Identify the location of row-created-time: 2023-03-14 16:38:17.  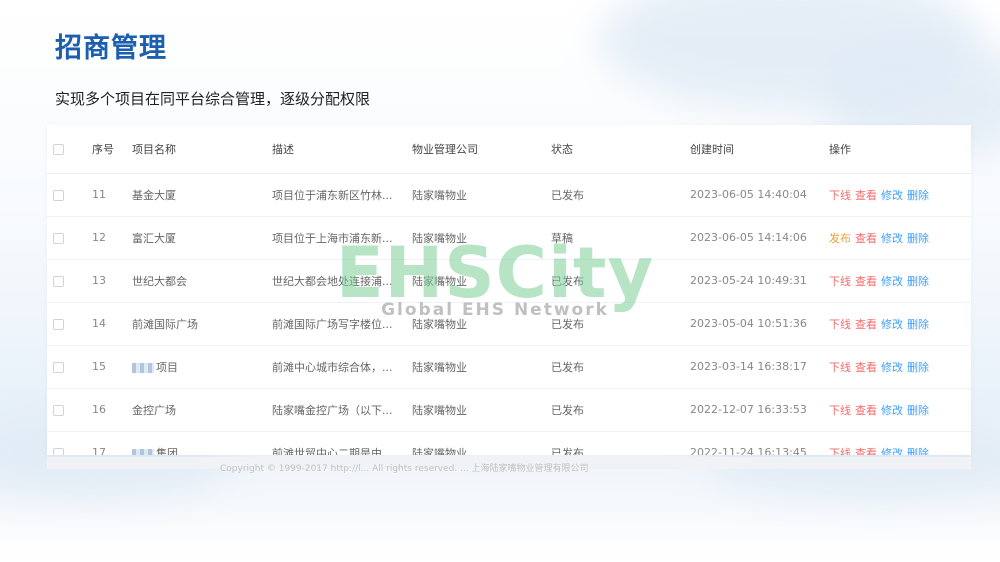
(759, 367).